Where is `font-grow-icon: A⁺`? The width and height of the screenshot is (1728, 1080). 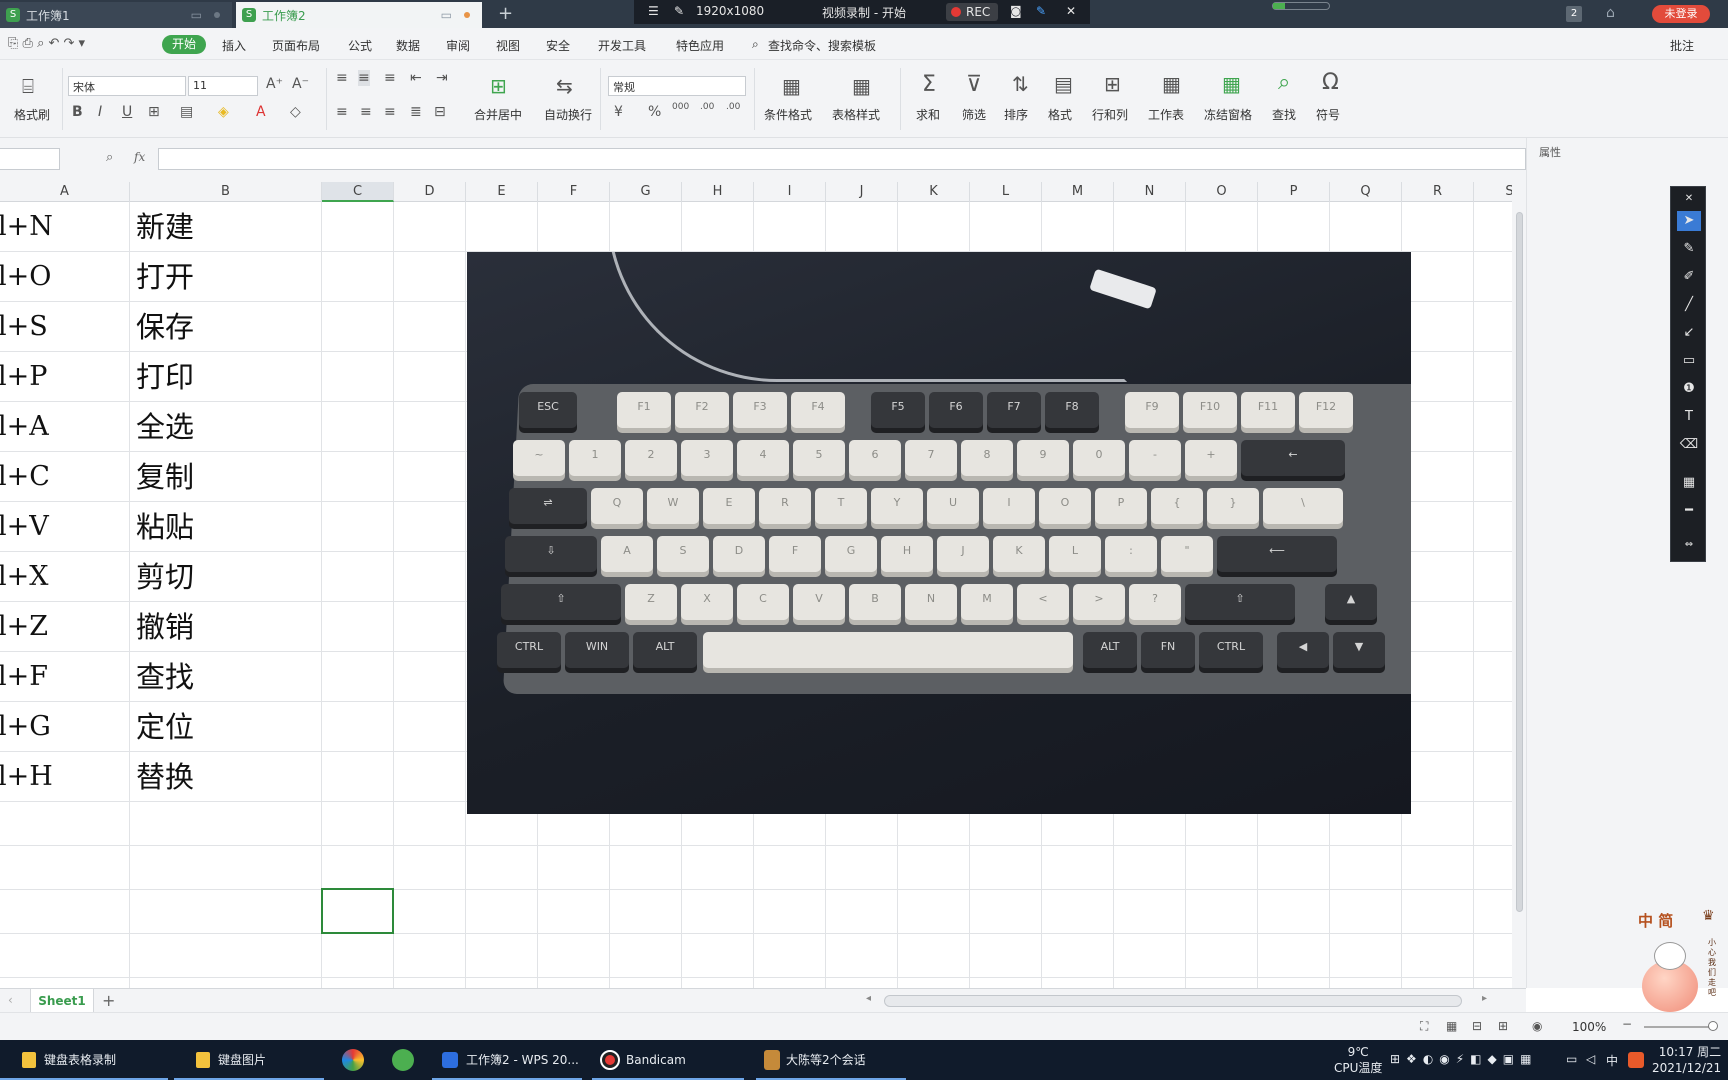
font-grow-icon: A⁺ is located at coordinates (274, 84).